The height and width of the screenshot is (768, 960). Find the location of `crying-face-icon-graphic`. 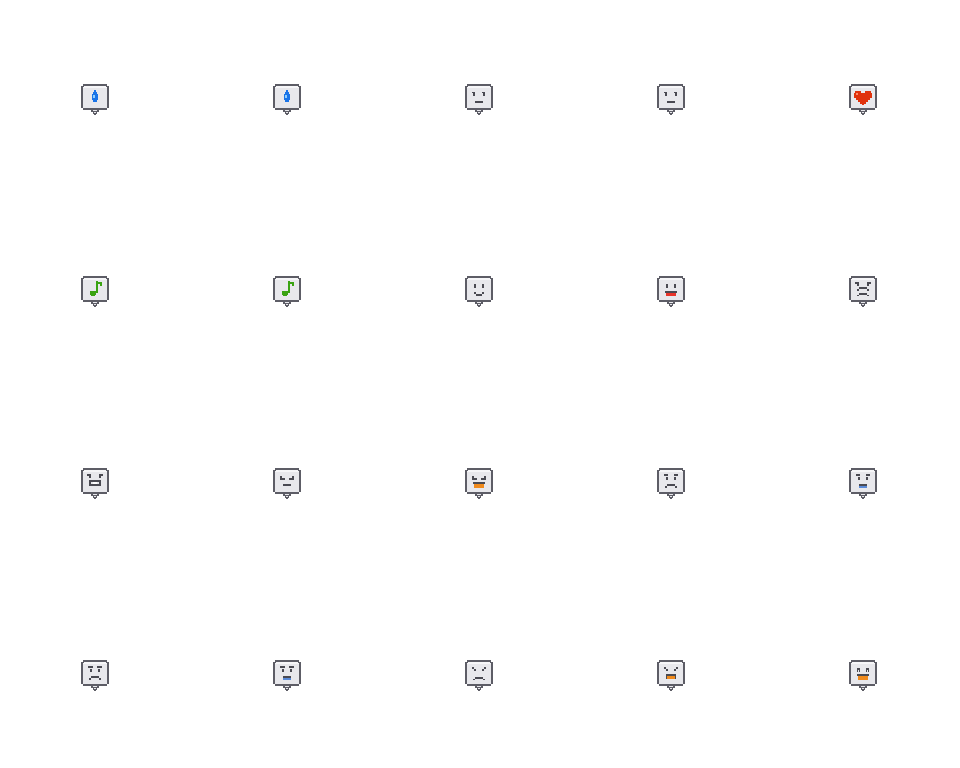

crying-face-icon-graphic is located at coordinates (287, 675).